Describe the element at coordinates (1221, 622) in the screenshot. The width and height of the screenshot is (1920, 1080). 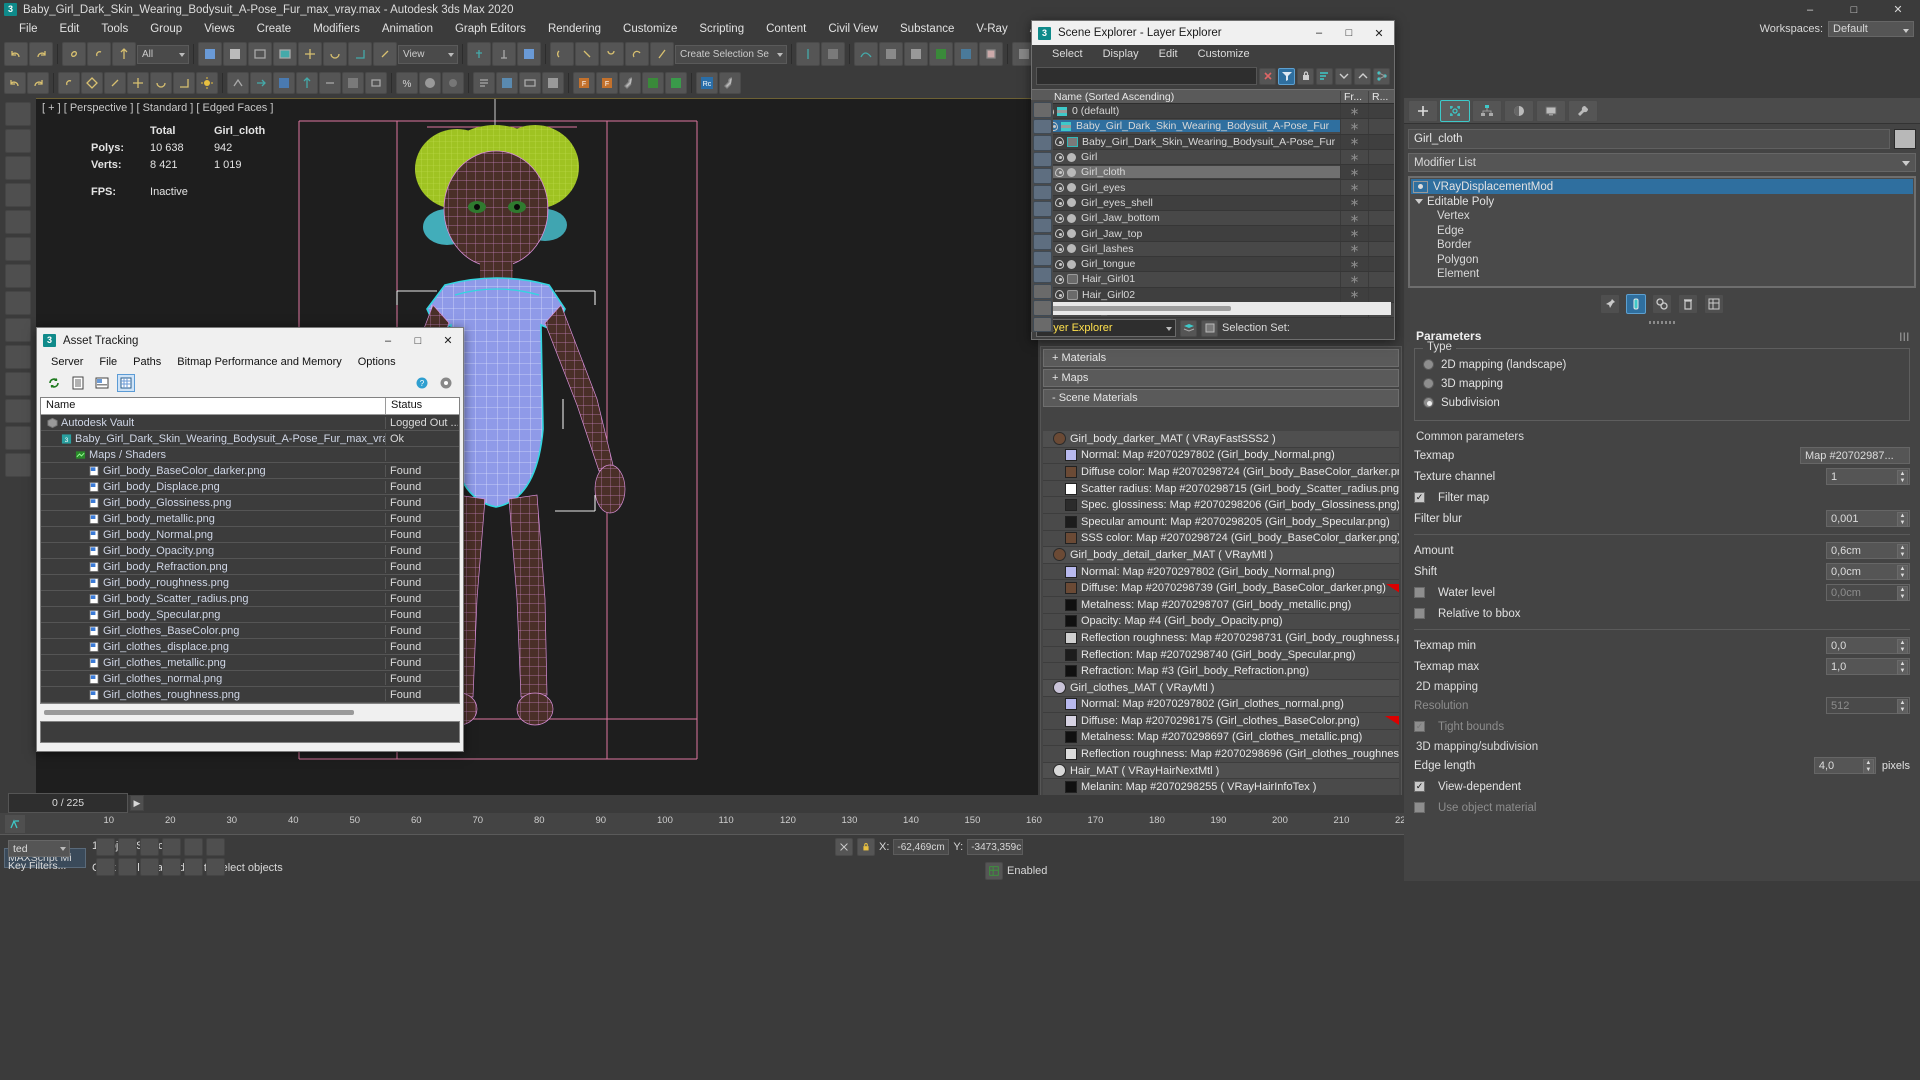
I see `scene-material-row: Opacity: Map #4 (Girl_body_Opacity.png)` at that location.